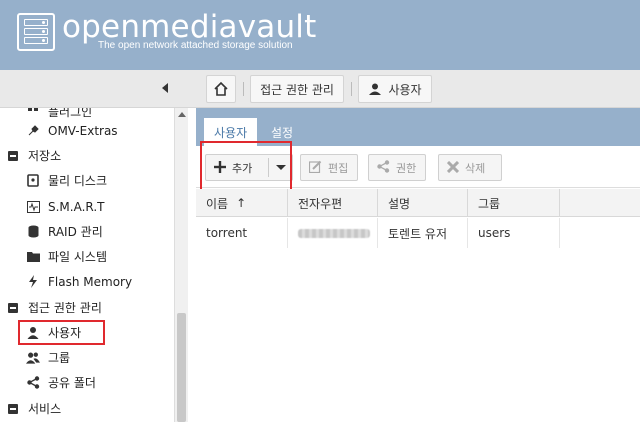 The height and width of the screenshot is (422, 640). I want to click on sidebar-item-filesystems: 파일 시스템, so click(106, 256).